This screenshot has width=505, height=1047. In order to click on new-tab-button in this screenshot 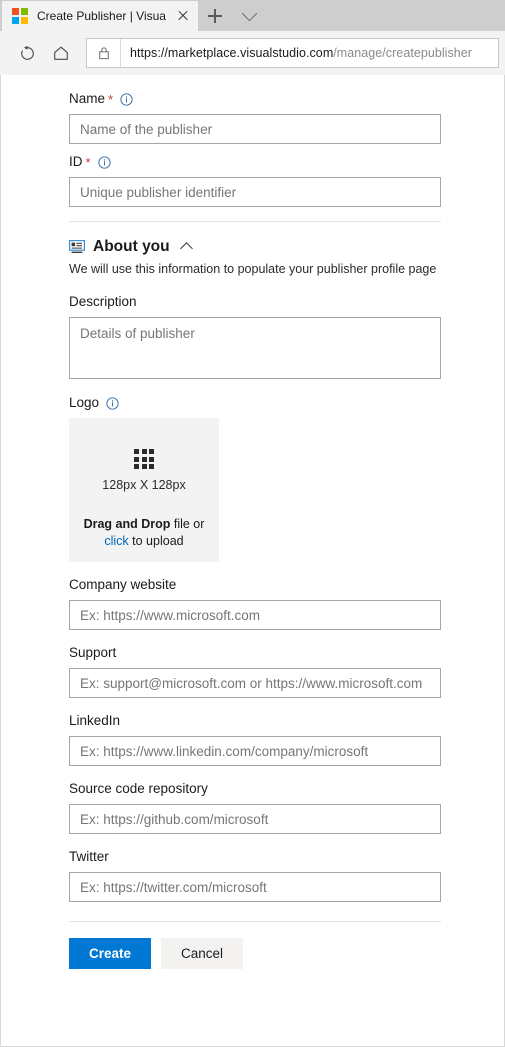, I will do `click(215, 16)`.